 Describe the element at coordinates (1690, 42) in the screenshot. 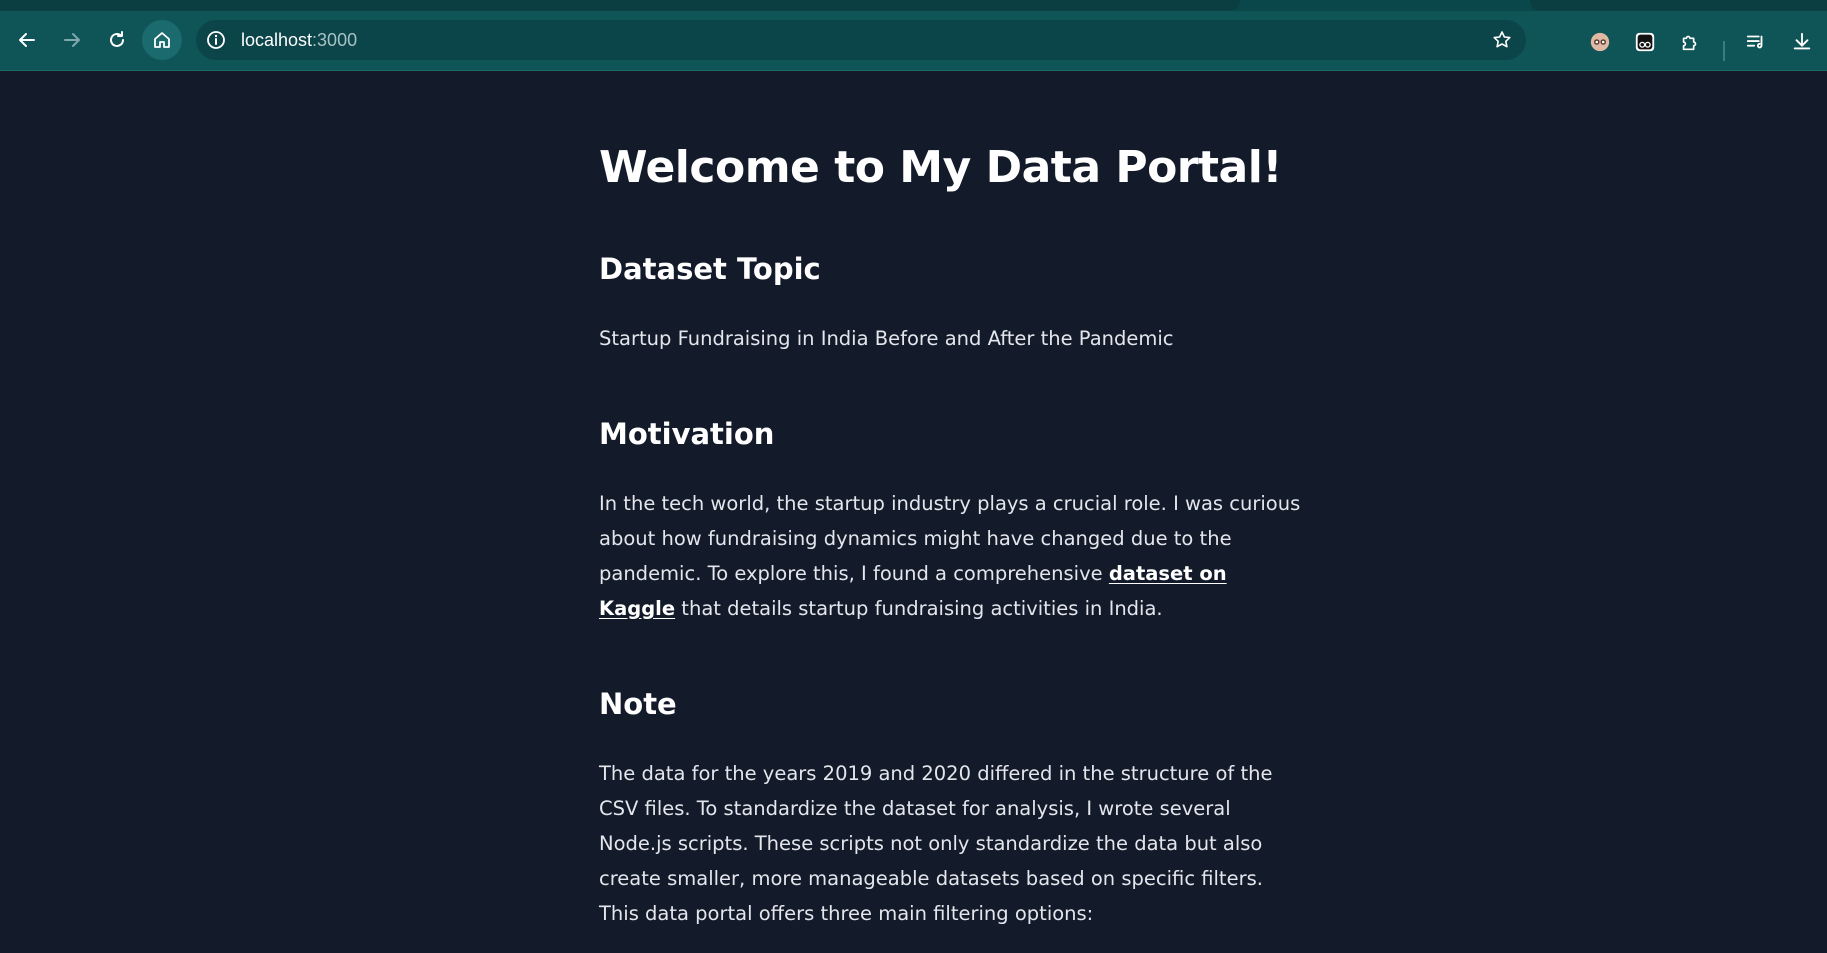

I see `puzzle-icon` at that location.